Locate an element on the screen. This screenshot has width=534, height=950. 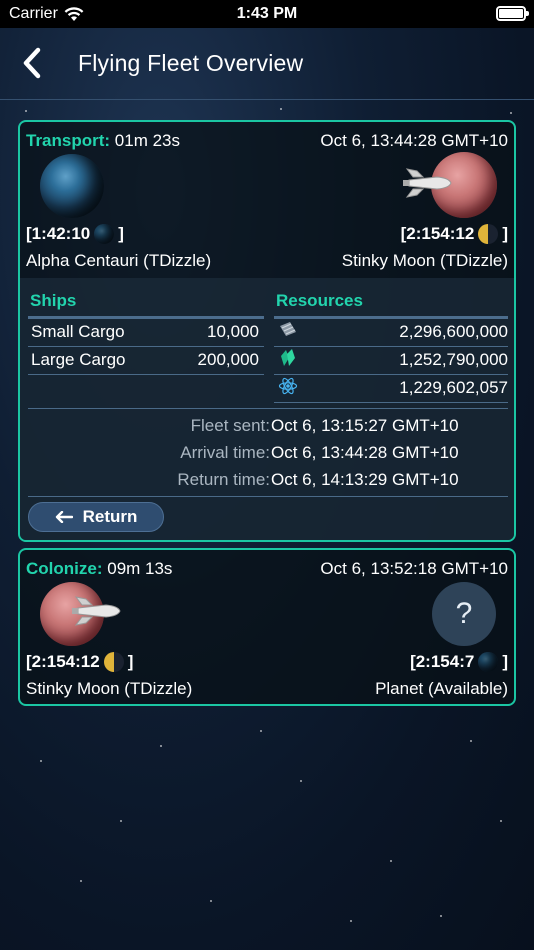
return-button: Return is located at coordinates (96, 517).